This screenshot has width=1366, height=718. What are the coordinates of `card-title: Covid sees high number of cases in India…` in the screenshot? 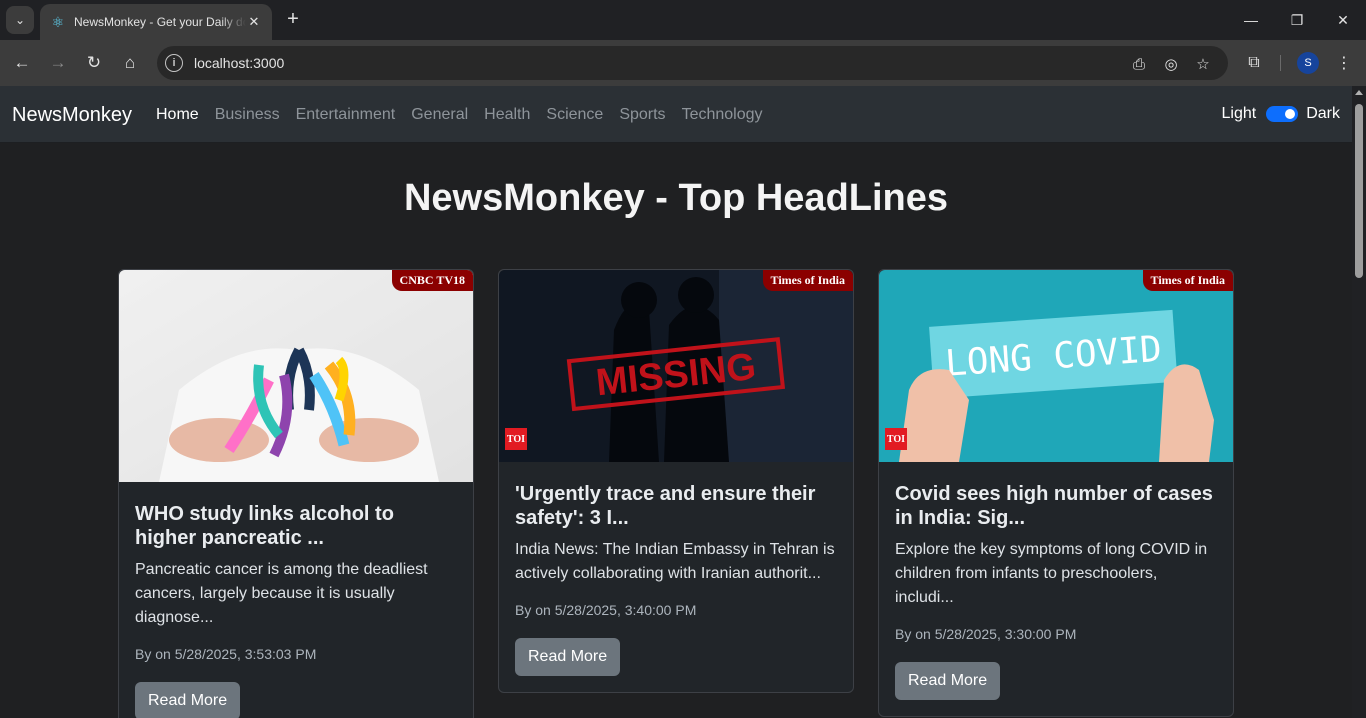 It's located at (1054, 506).